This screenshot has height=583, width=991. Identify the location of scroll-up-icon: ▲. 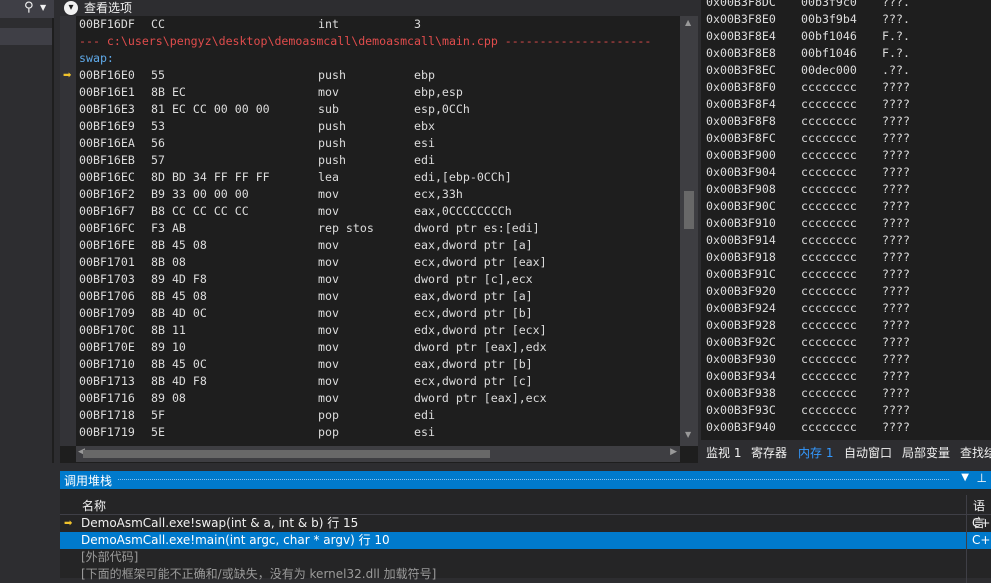
(688, 22).